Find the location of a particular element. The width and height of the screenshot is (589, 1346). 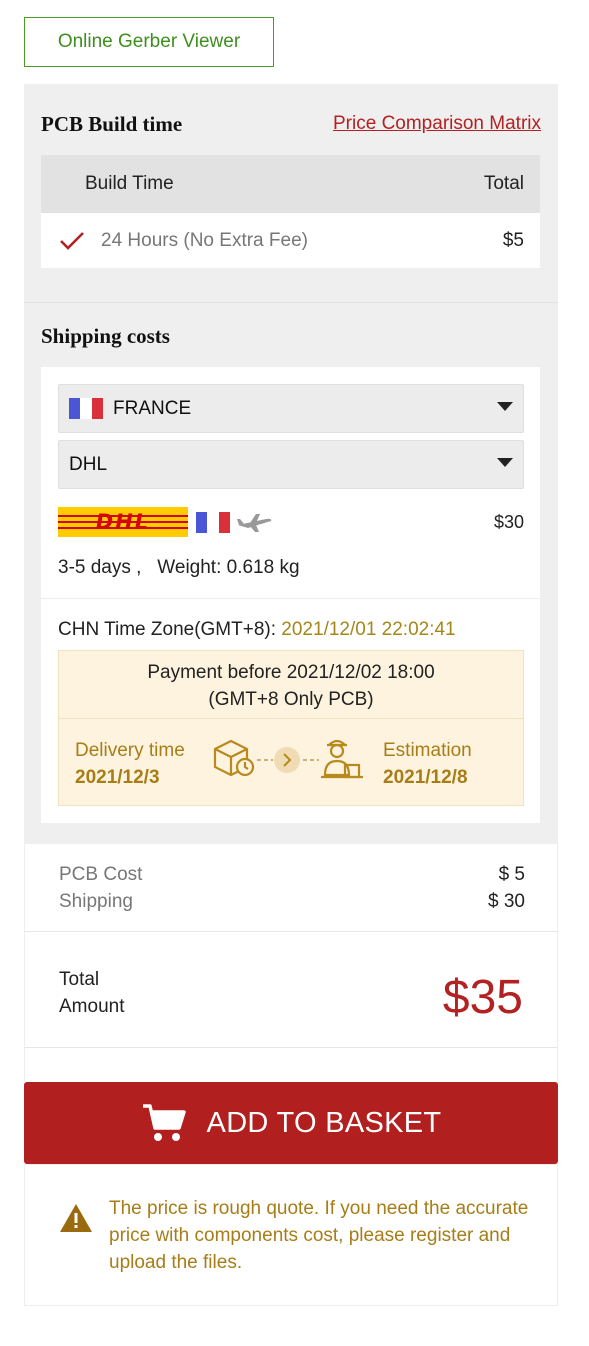

airplane-icon is located at coordinates (254, 523).